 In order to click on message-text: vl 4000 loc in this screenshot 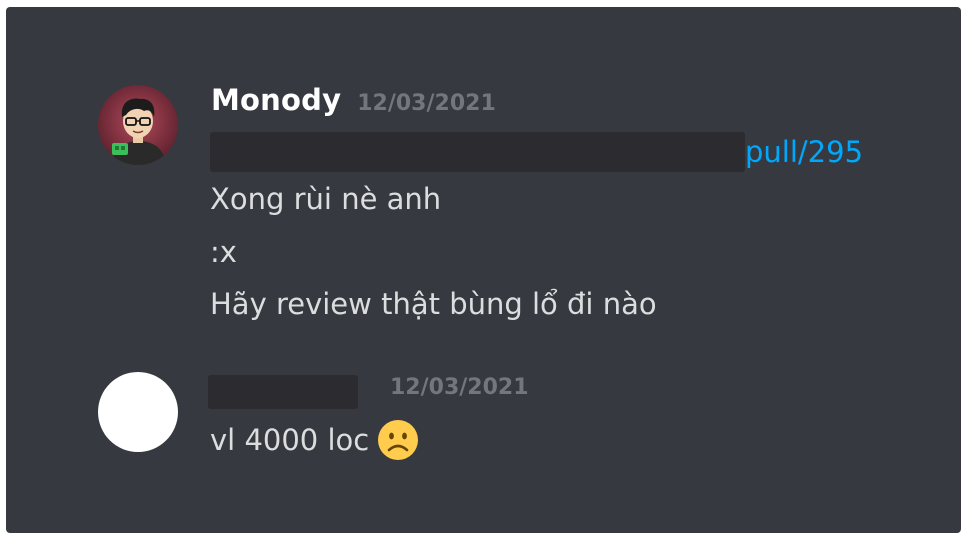, I will do `click(290, 440)`.